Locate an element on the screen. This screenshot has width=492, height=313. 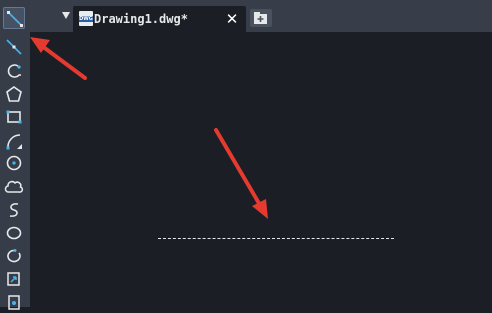
arc-icon is located at coordinates (14, 142).